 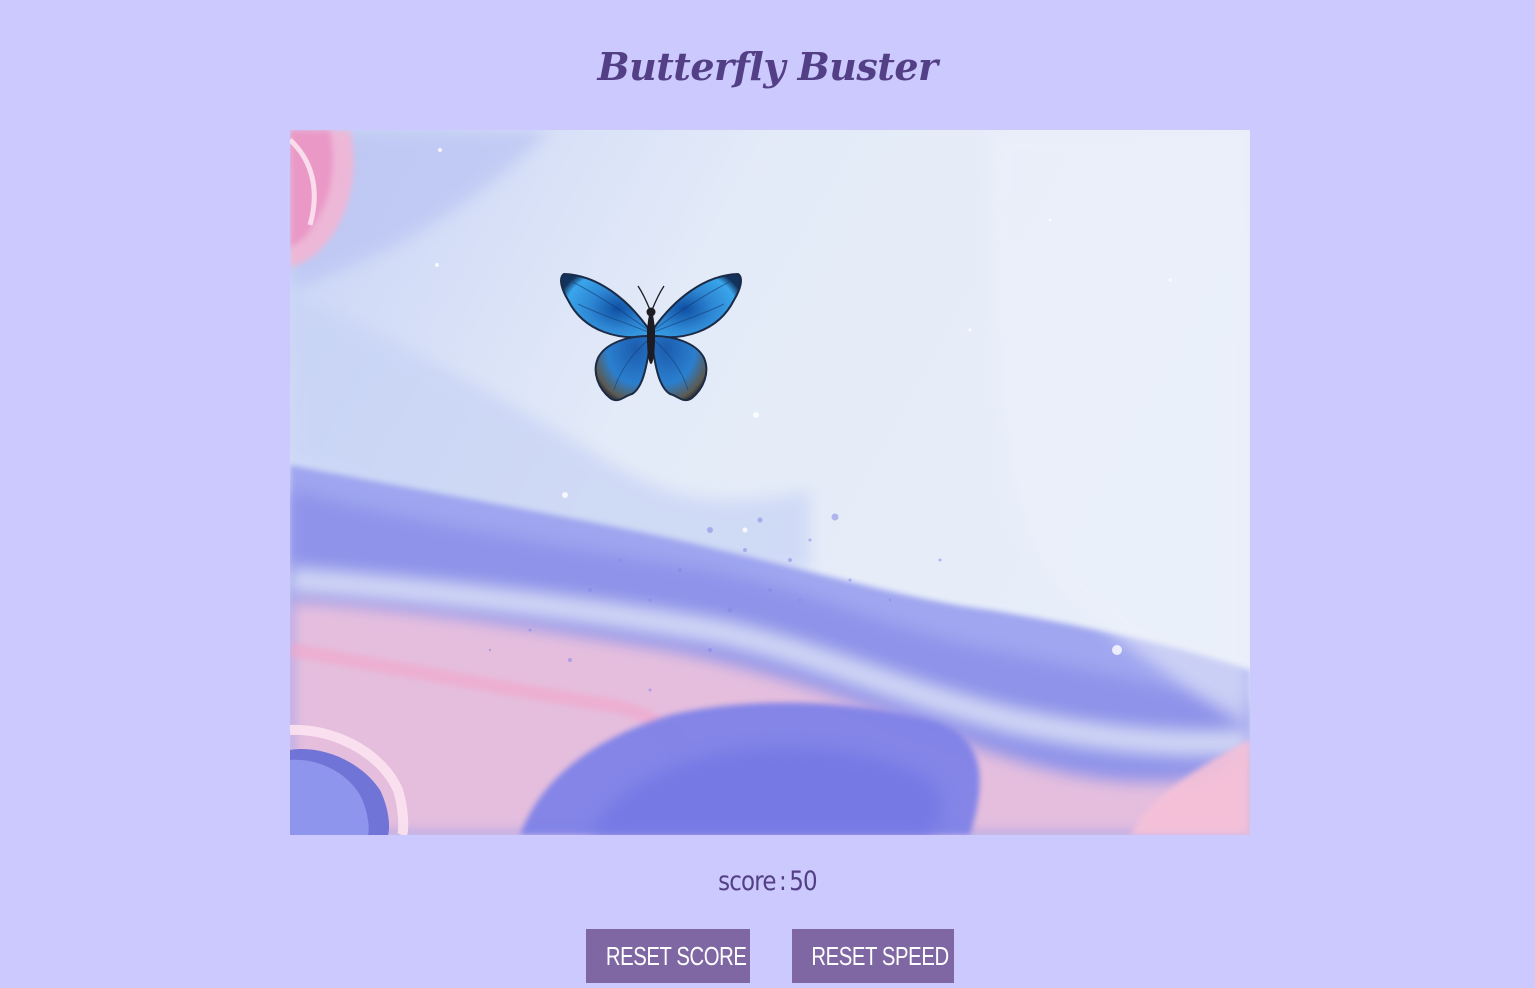 What do you see at coordinates (803, 881) in the screenshot?
I see `score-value: 50` at bounding box center [803, 881].